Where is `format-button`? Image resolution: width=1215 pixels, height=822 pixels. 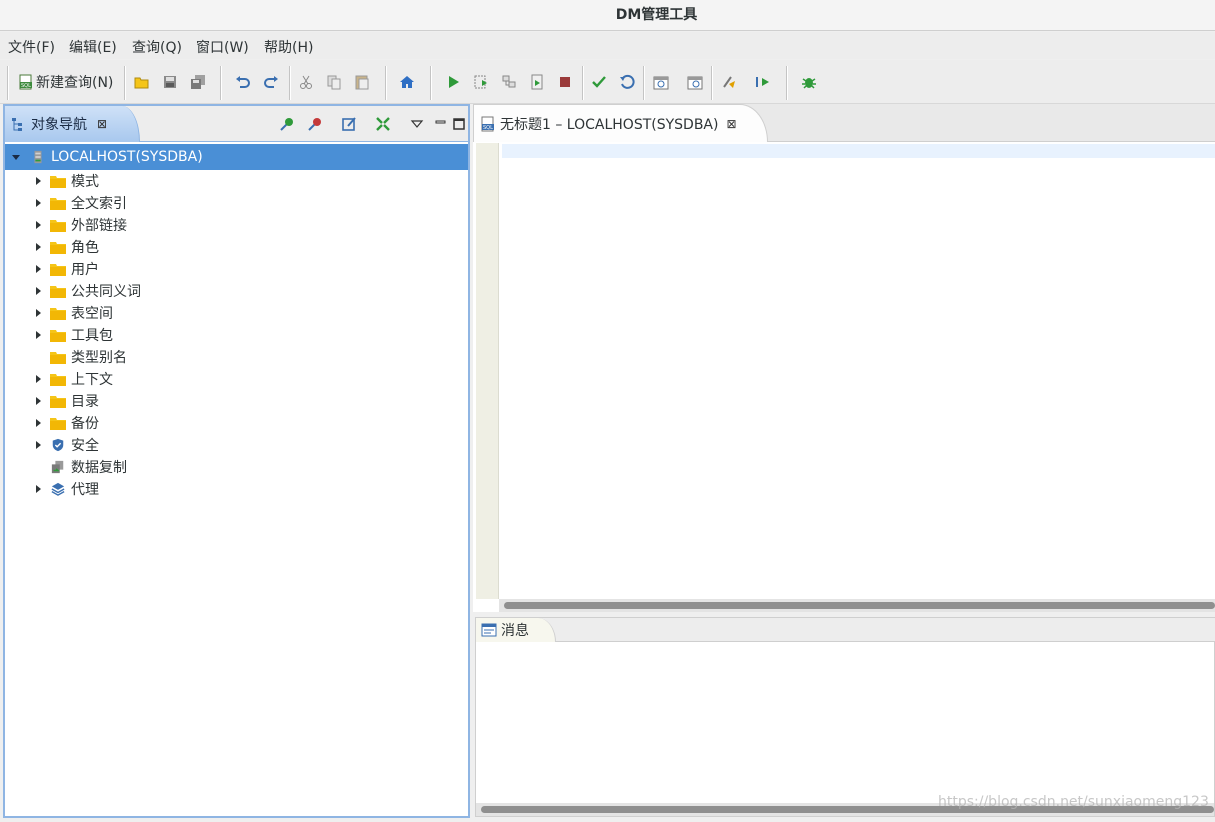
format-button is located at coordinates (729, 82).